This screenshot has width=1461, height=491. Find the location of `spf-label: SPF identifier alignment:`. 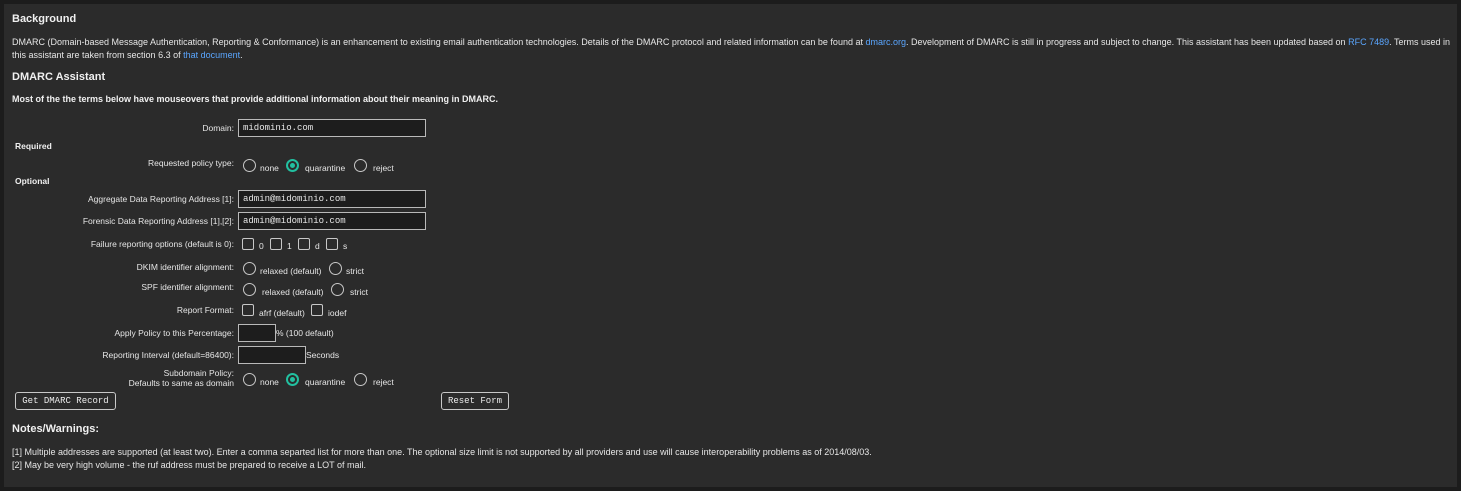

spf-label: SPF identifier alignment: is located at coordinates (187, 287).